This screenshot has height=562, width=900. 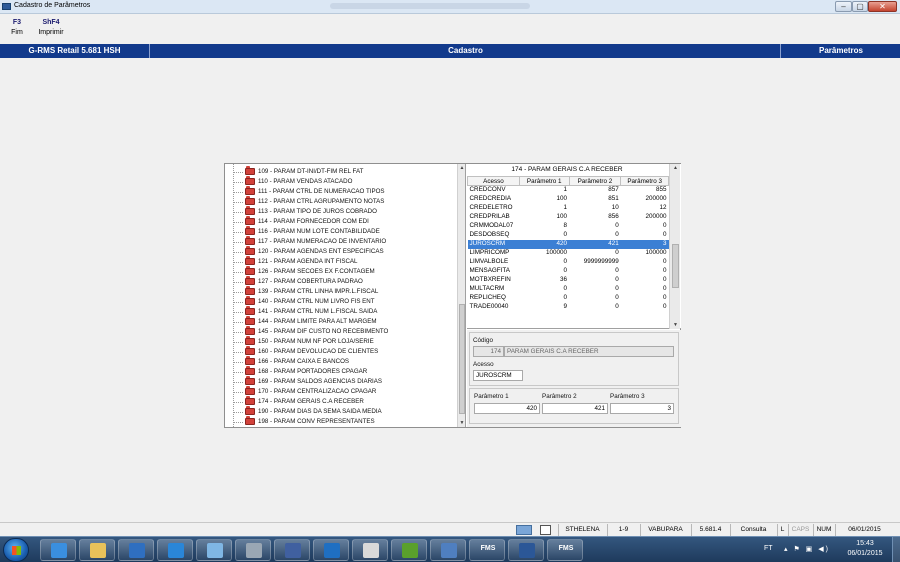 What do you see at coordinates (16, 550) in the screenshot?
I see `start-button` at bounding box center [16, 550].